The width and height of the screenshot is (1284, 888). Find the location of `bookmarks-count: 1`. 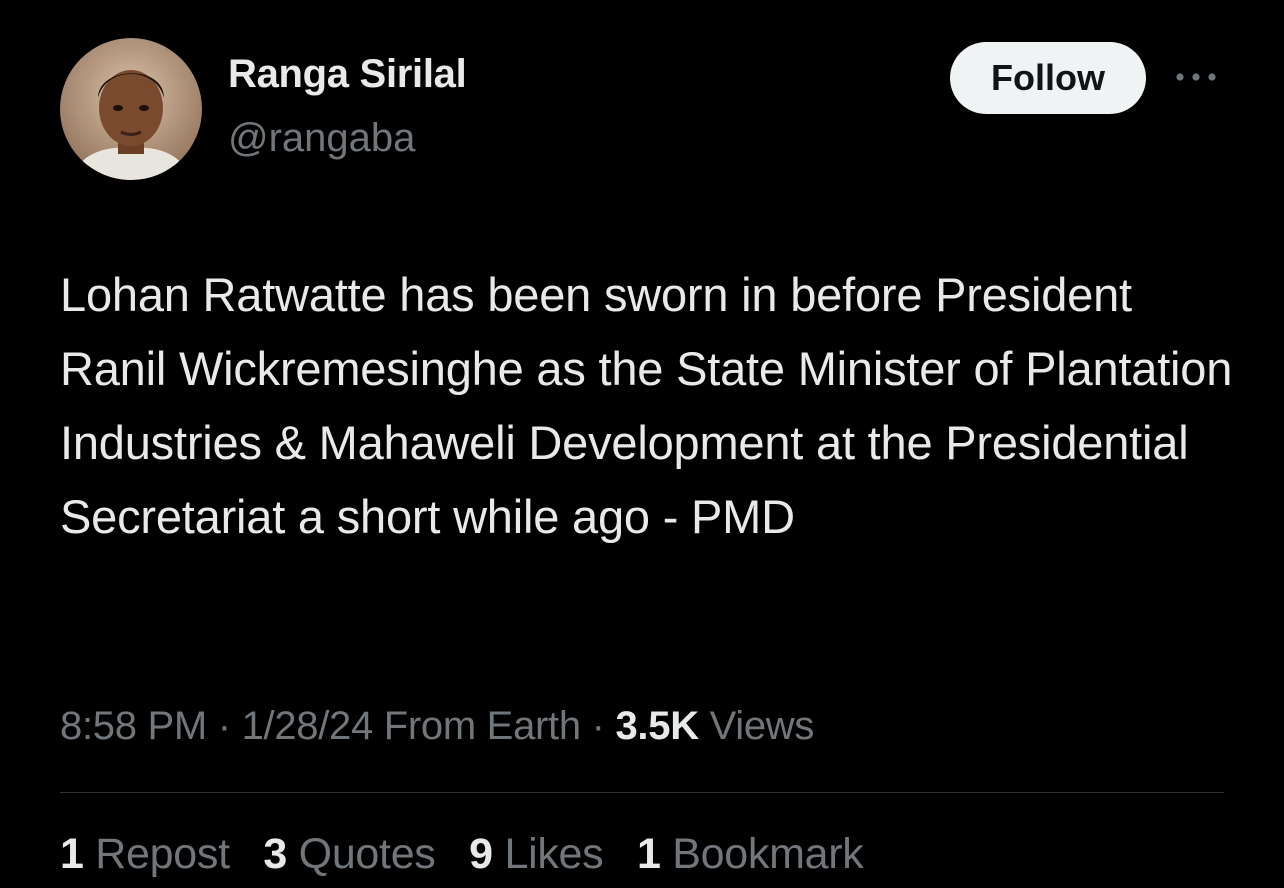

bookmarks-count: 1 is located at coordinates (649, 854).